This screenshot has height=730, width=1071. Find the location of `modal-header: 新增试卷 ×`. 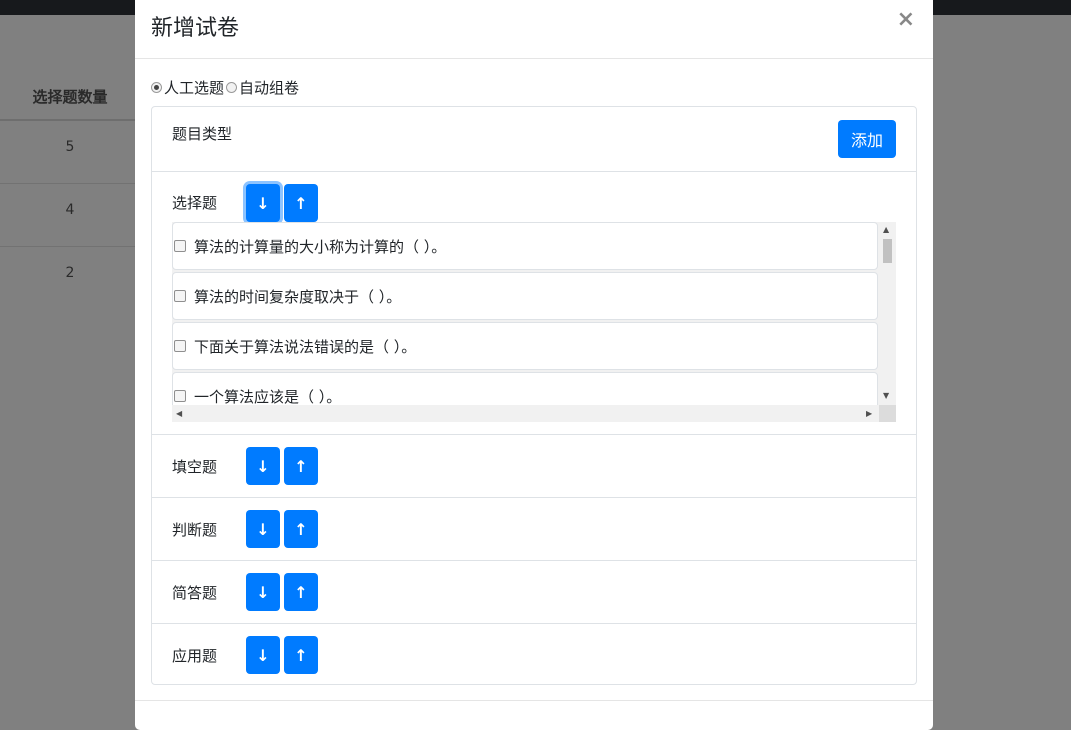

modal-header: 新增试卷 × is located at coordinates (534, 29).